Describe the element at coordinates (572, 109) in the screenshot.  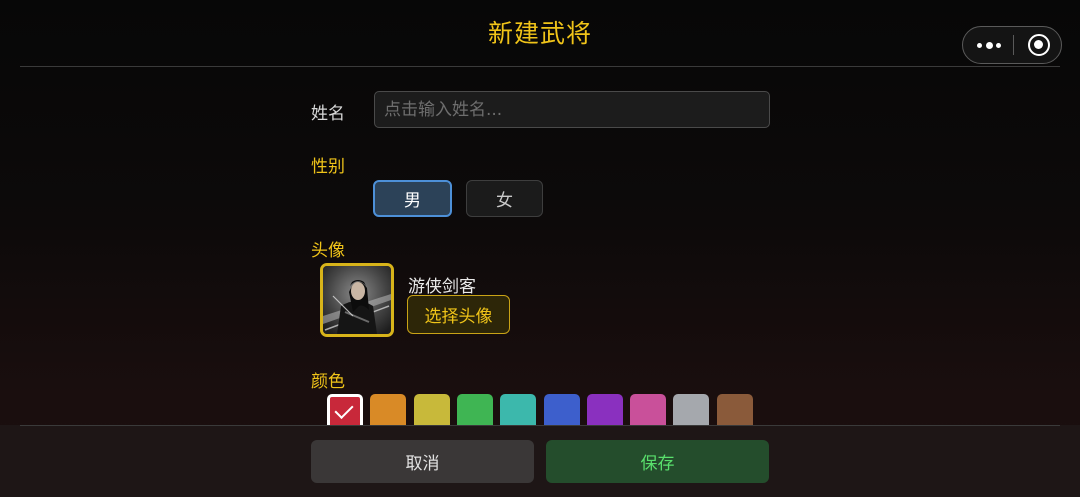
I see `name-input` at that location.